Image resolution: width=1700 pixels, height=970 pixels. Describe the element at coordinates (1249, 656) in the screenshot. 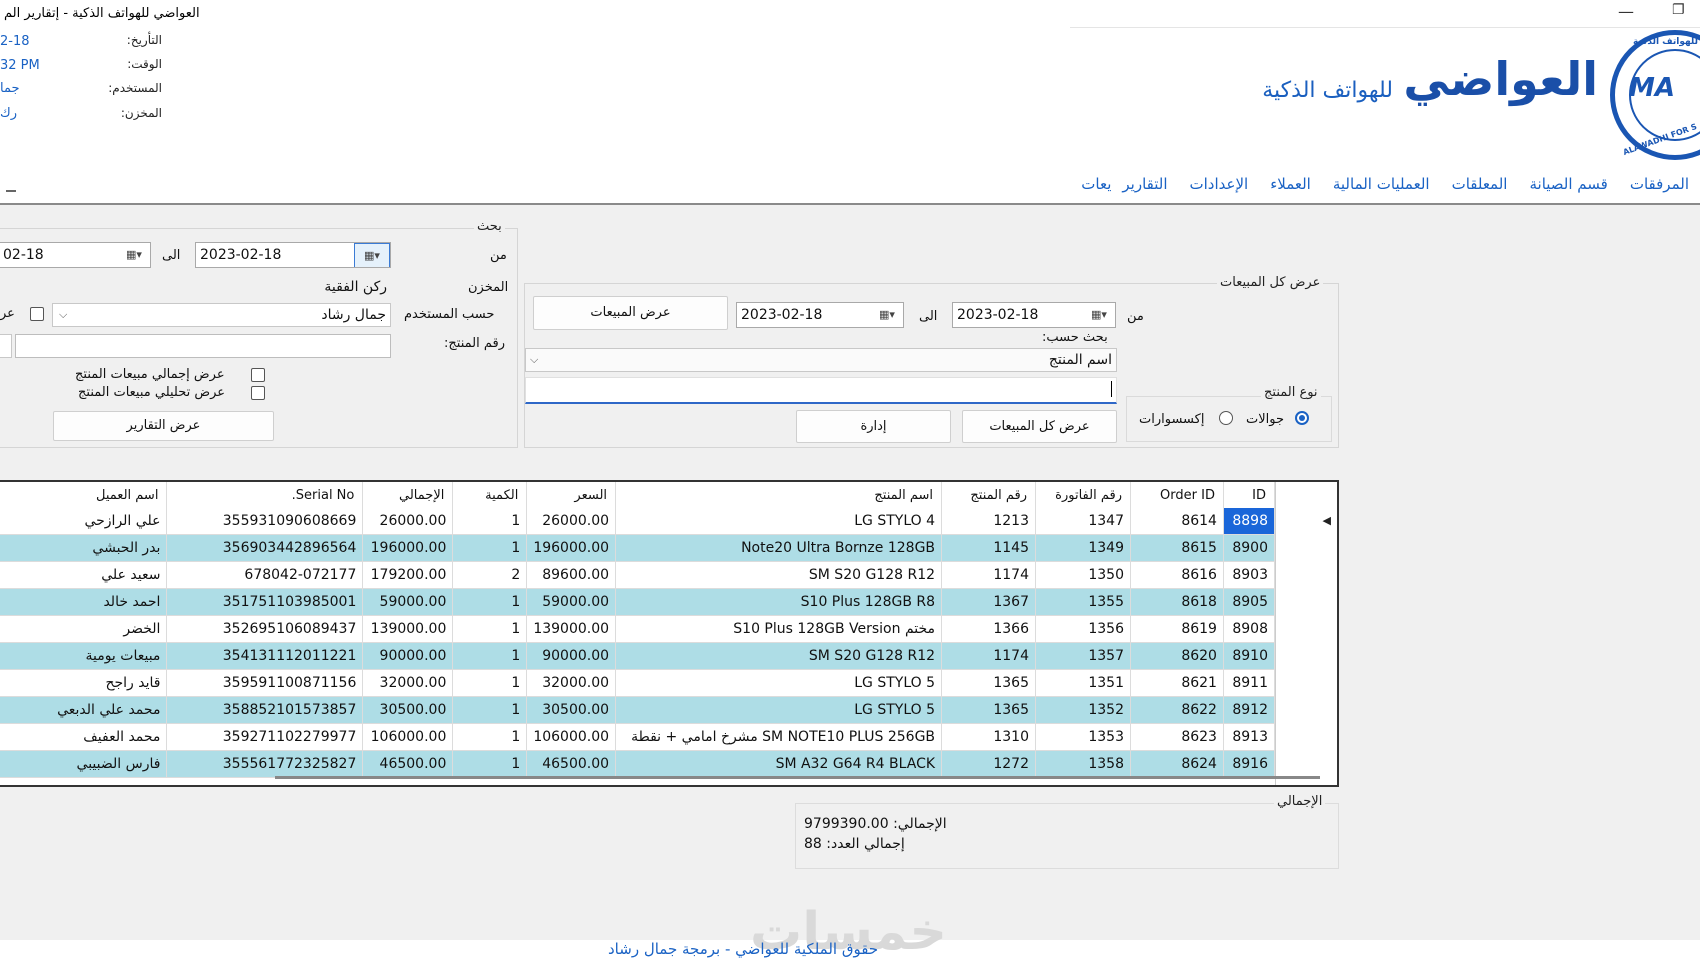

I see `cell-id: 8910` at that location.